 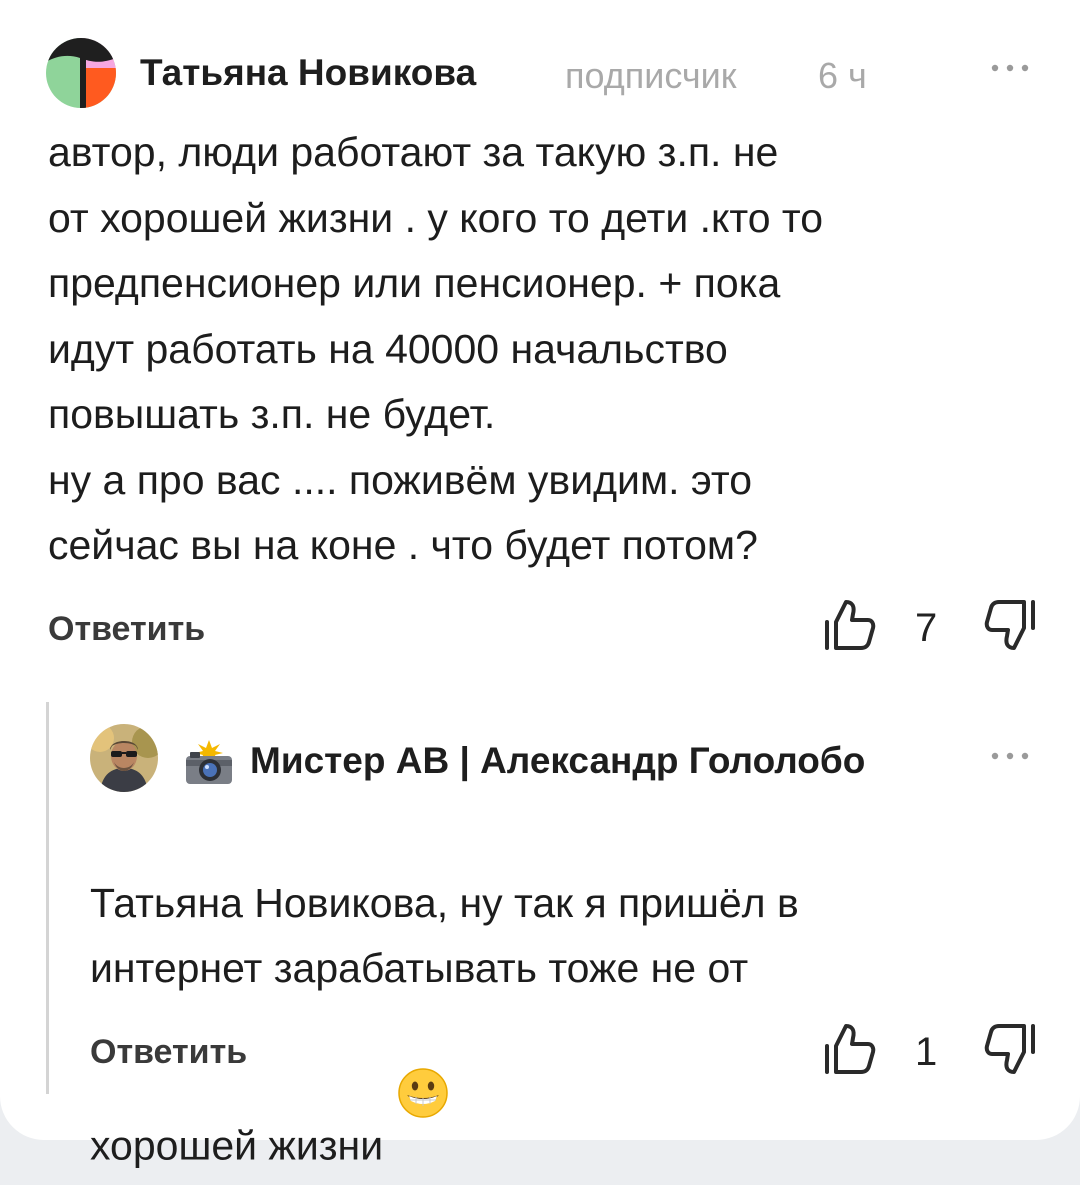 I want to click on camera-flash-icon, so click(x=209, y=762).